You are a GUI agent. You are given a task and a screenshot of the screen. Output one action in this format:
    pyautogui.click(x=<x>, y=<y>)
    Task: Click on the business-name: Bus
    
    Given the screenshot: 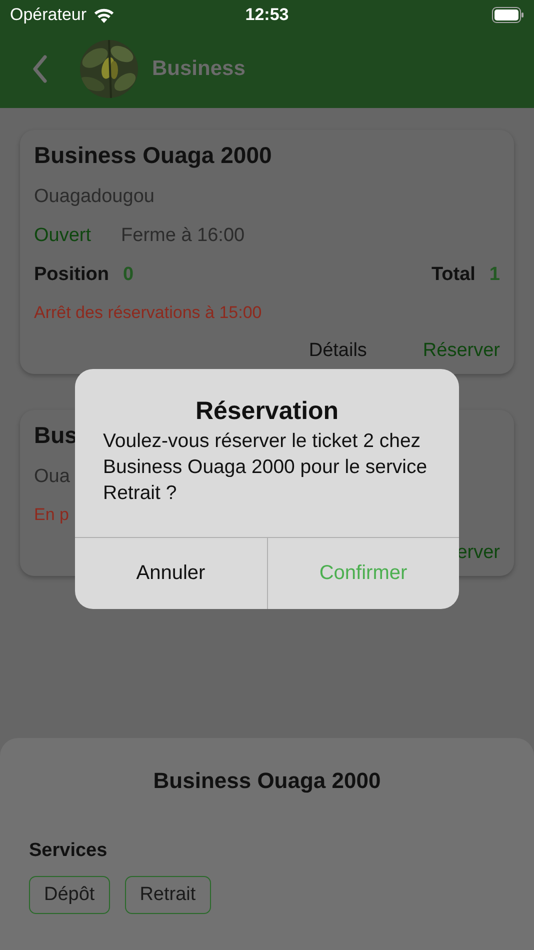 What is the action you would take?
    pyautogui.click(x=56, y=435)
    